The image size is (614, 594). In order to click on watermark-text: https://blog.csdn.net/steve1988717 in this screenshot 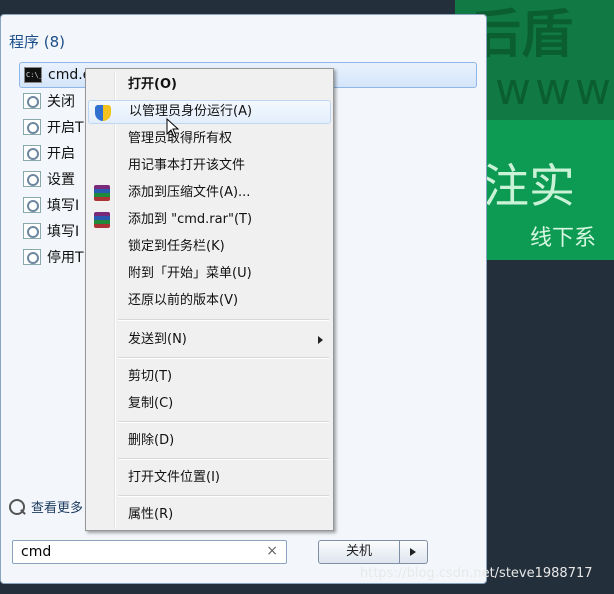, I will do `click(476, 573)`.